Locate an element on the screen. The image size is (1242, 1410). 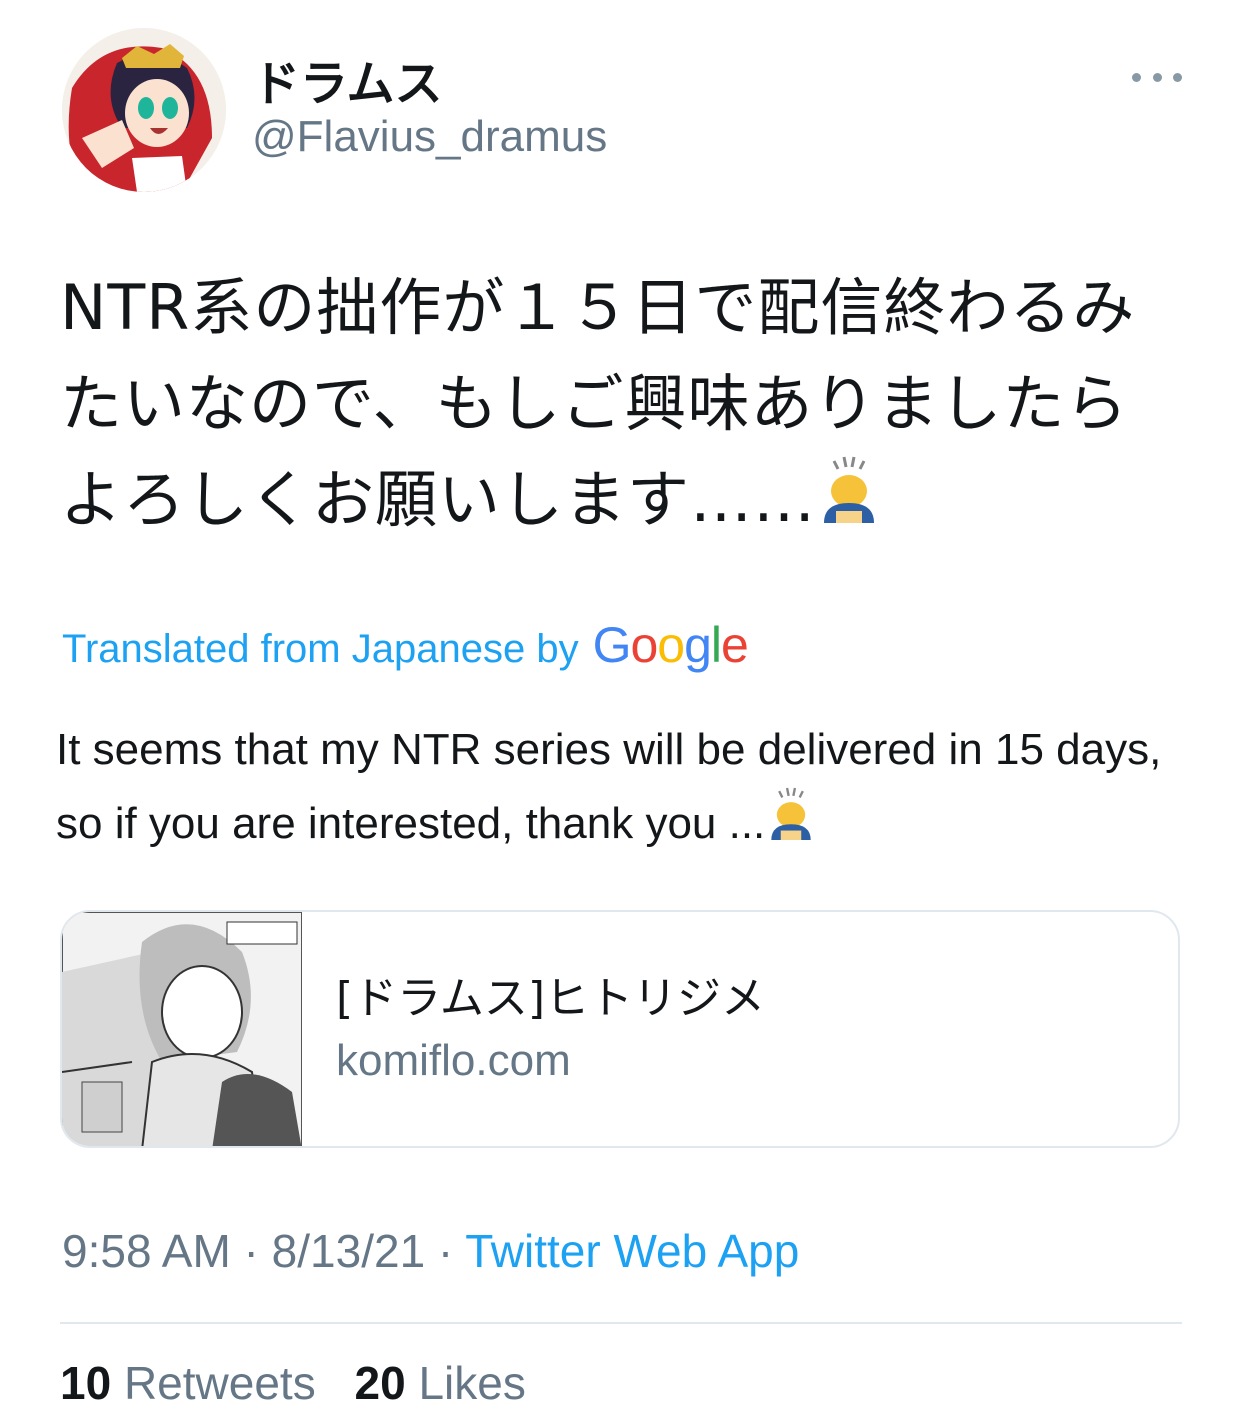
likes-label: Likes is located at coordinates (472, 1383).